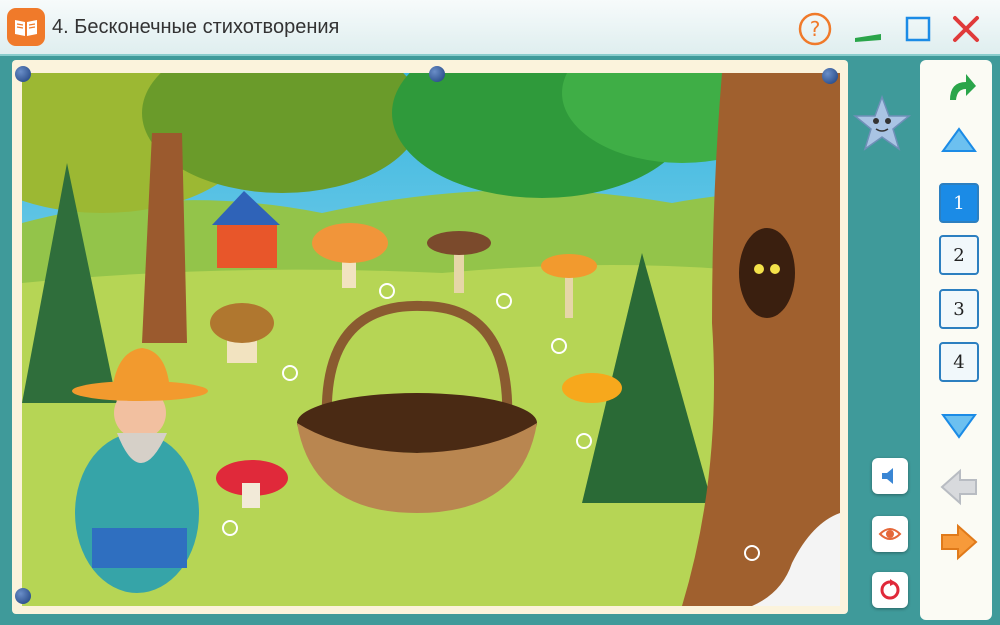 The width and height of the screenshot is (1000, 625). What do you see at coordinates (959, 255) in the screenshot?
I see `page-button-2: 2` at bounding box center [959, 255].